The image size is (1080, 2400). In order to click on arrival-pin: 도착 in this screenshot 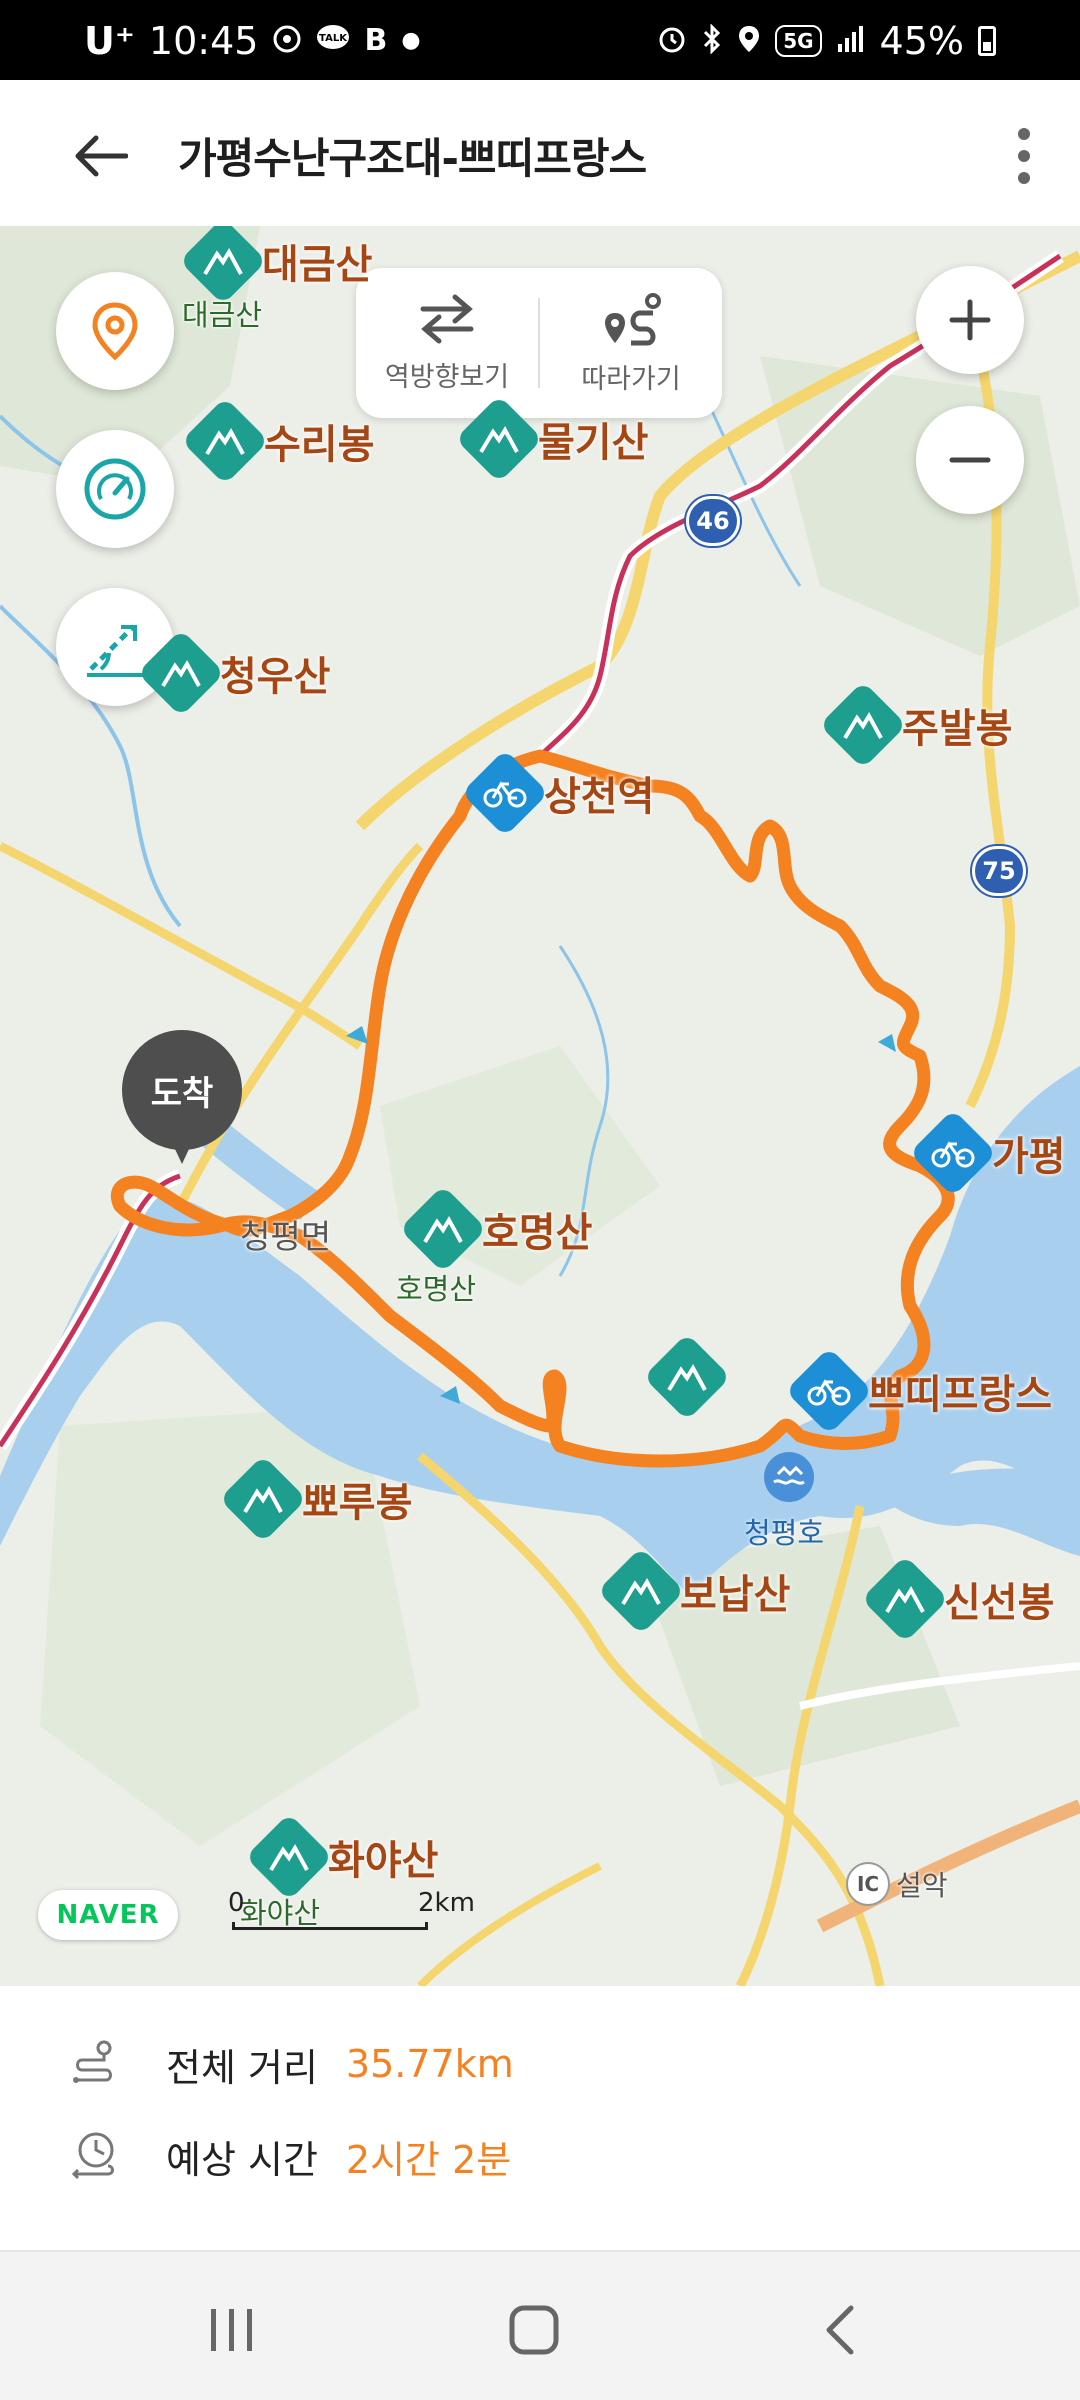, I will do `click(182, 1102)`.